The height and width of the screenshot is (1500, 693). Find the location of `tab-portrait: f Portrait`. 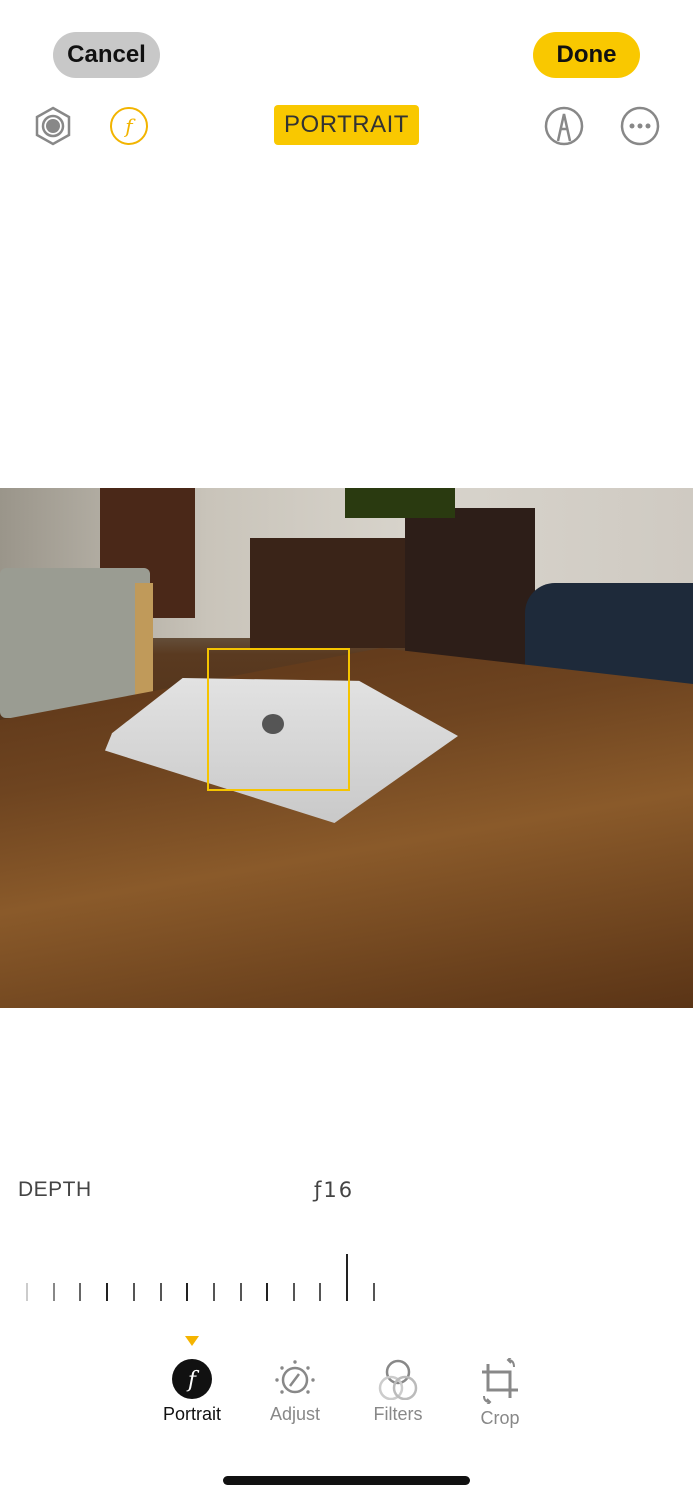

tab-portrait: f Portrait is located at coordinates (192, 1391).